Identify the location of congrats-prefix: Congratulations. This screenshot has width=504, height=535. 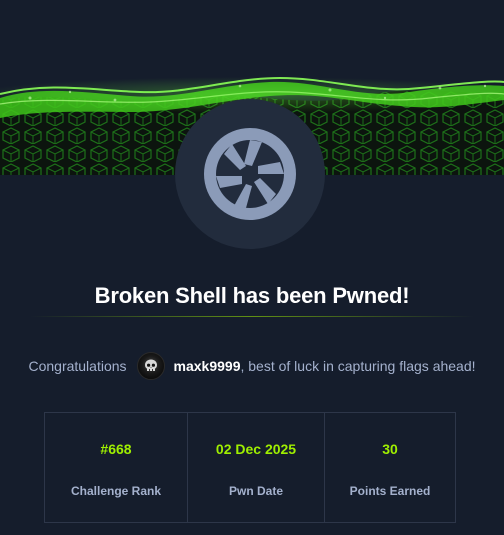
(77, 366).